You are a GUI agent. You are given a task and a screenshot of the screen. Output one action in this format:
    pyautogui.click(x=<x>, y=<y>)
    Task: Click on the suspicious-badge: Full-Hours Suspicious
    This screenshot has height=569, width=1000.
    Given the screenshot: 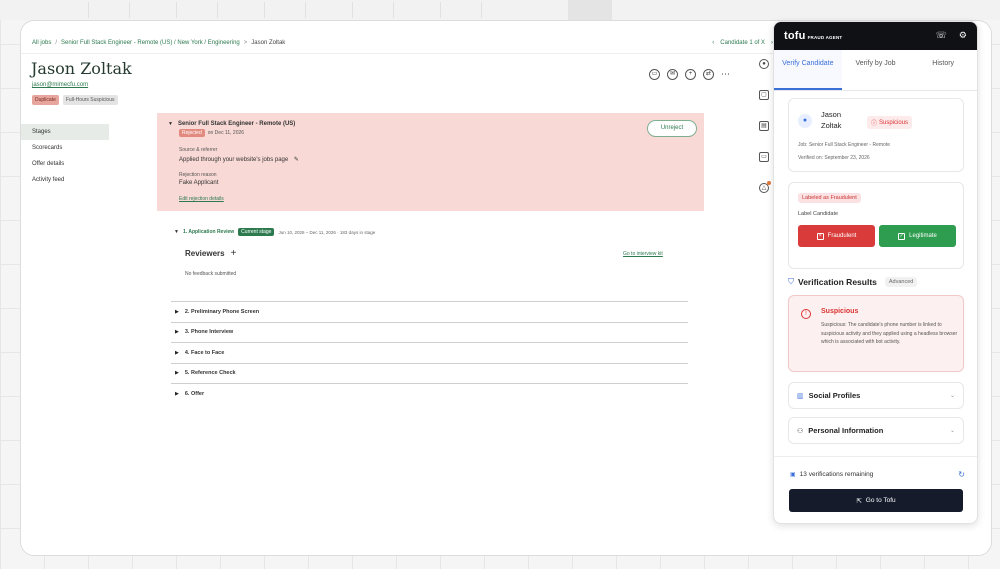 What is the action you would take?
    pyautogui.click(x=90, y=100)
    